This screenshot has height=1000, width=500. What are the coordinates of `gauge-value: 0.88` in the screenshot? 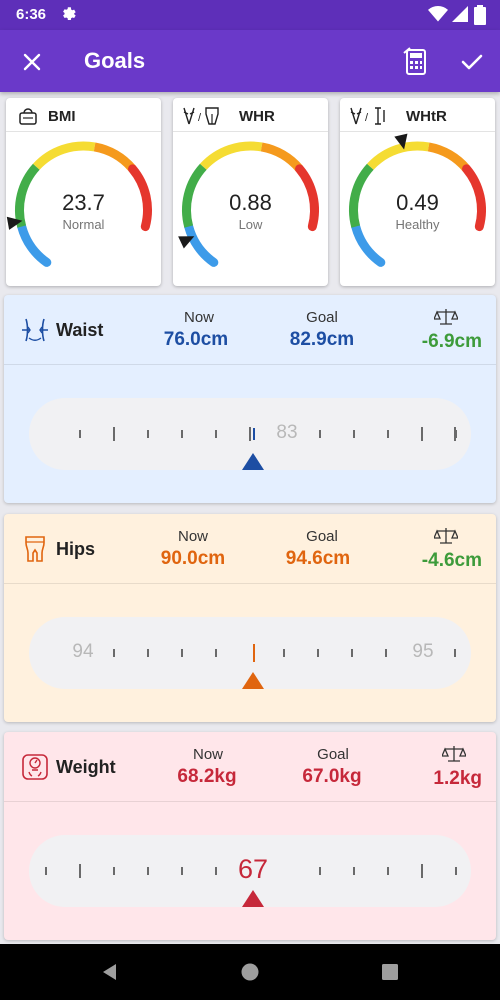 It's located at (250, 202).